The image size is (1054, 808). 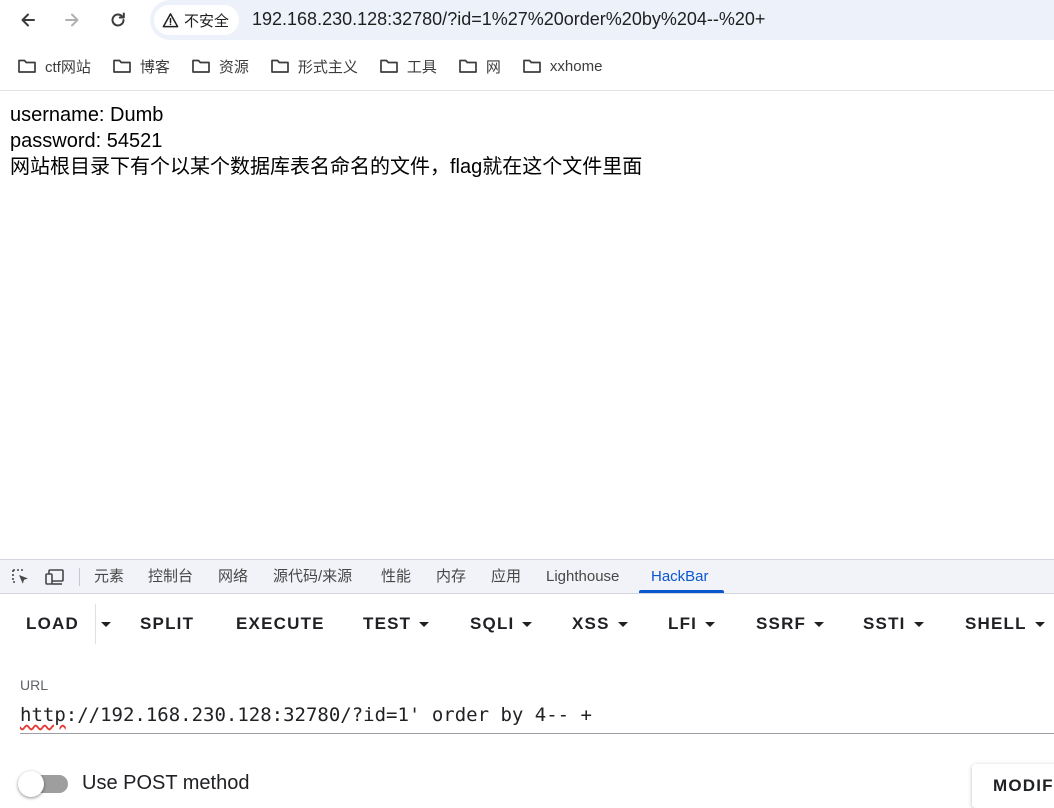 I want to click on hint-line: 网站根目录下有个以某个数据库表名命名的文件，flag就在这个文件里面, so click(x=326, y=167).